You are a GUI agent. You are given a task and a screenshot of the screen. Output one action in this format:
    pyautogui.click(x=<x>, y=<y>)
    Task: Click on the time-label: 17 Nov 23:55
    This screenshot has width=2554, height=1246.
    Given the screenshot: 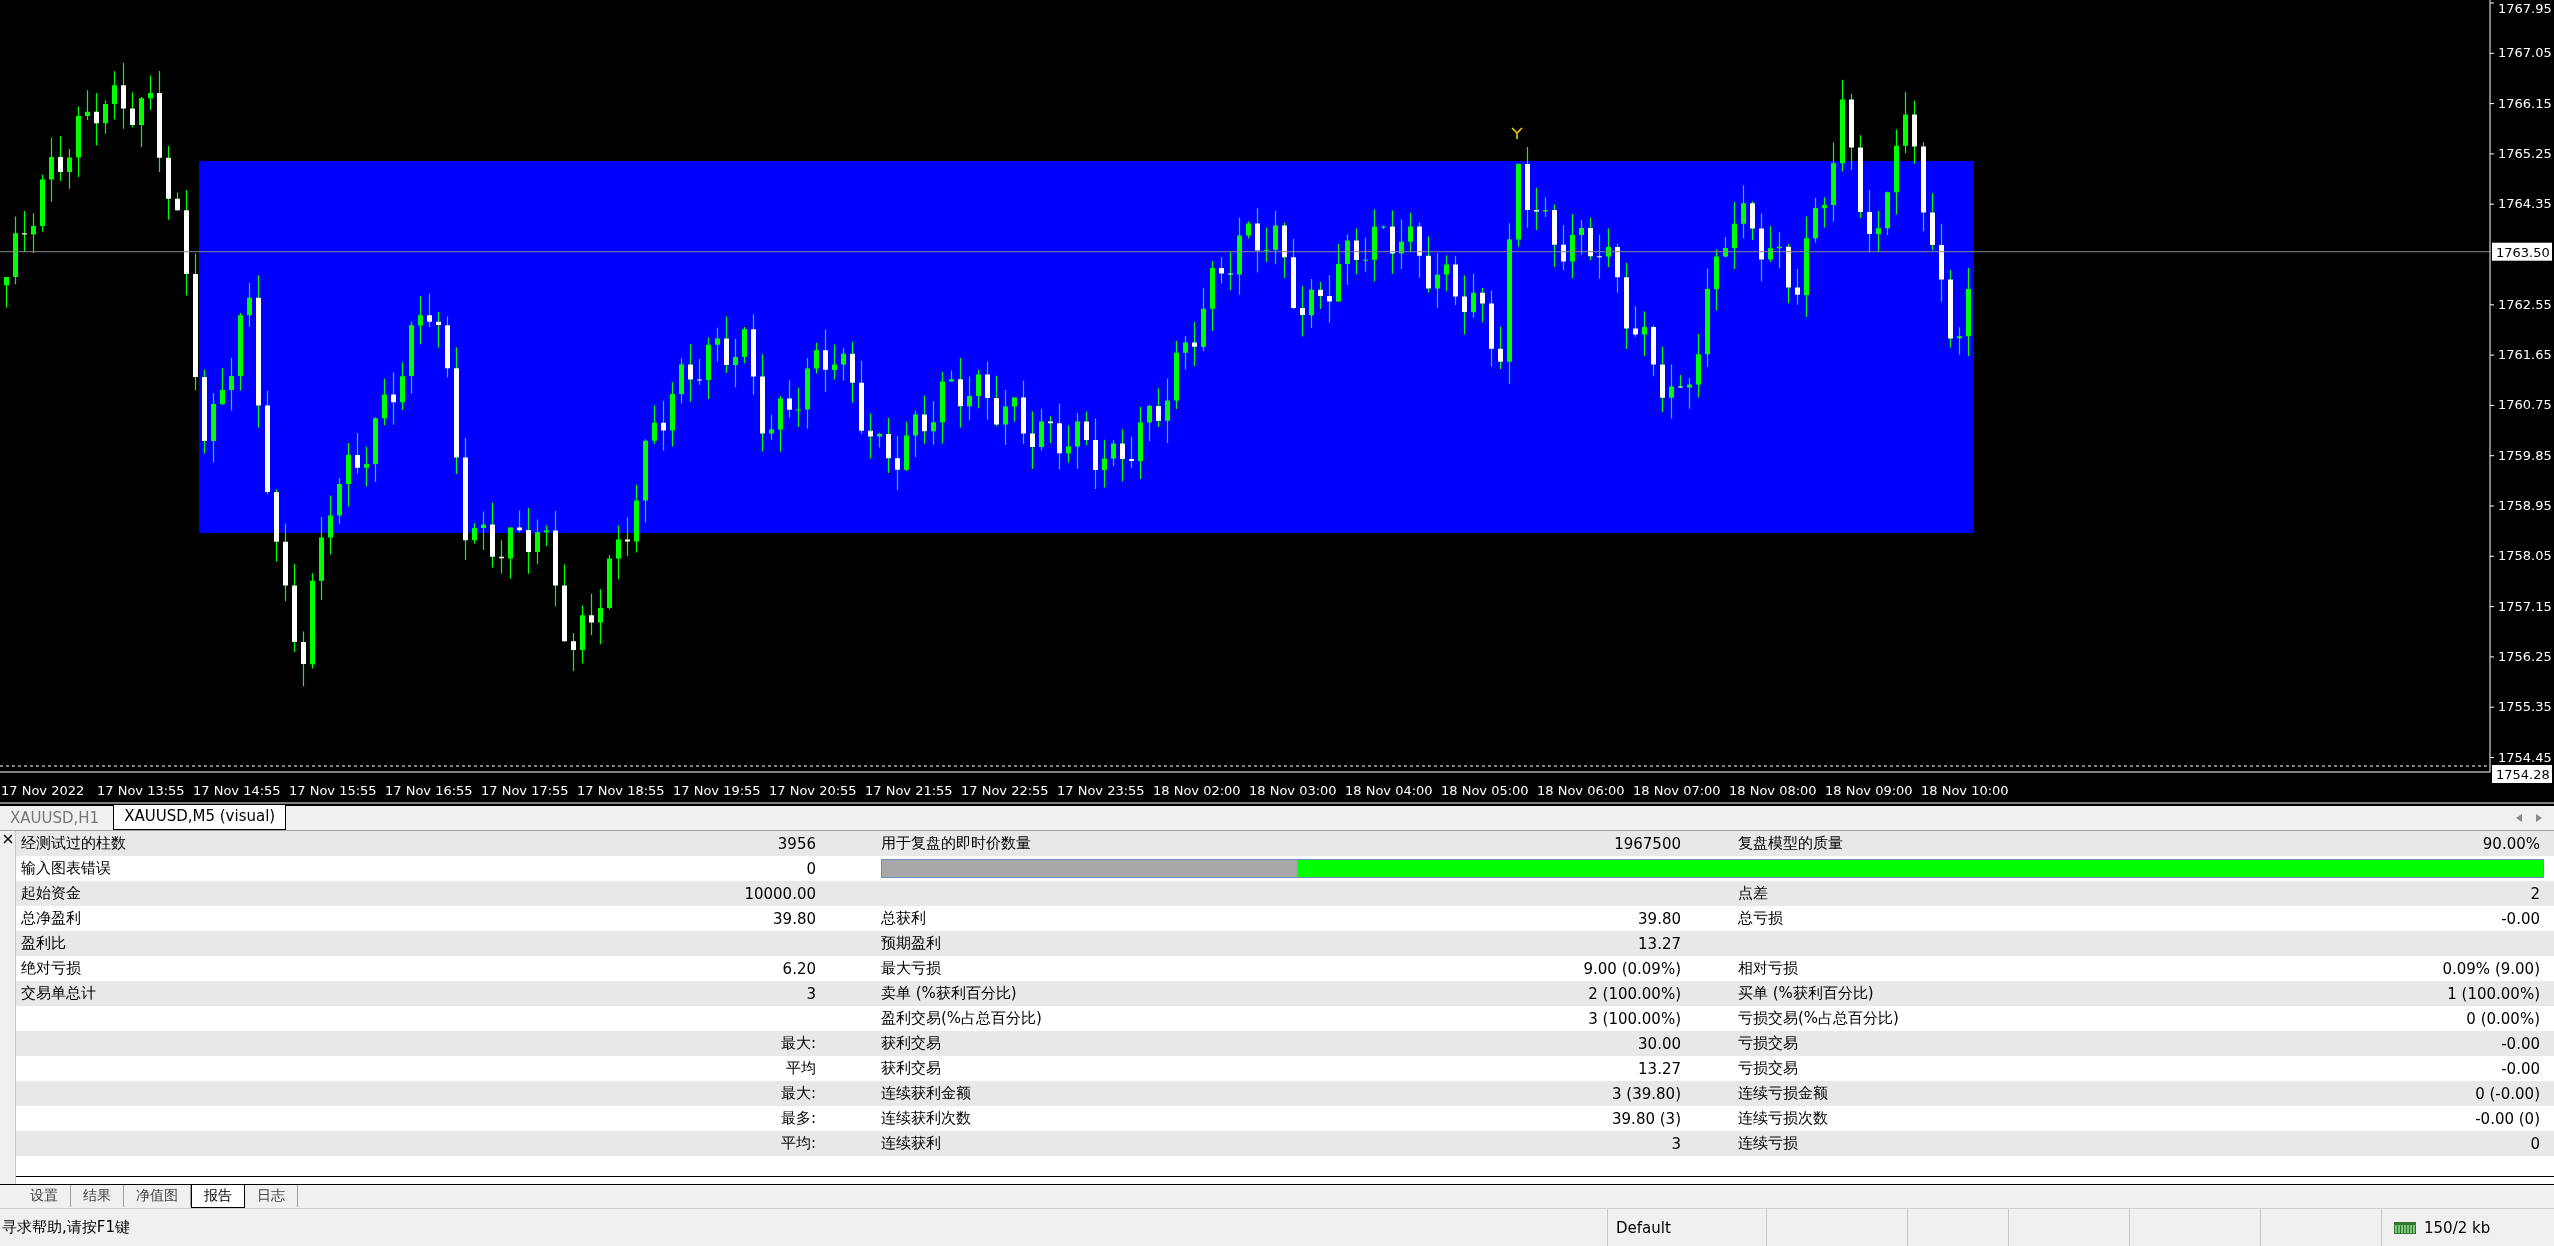 What is the action you would take?
    pyautogui.click(x=1101, y=790)
    